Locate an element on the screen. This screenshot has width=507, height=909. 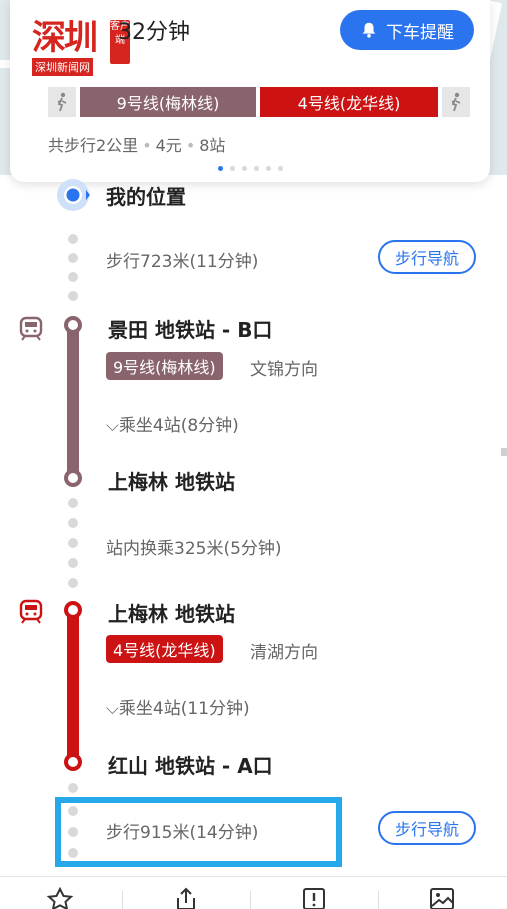
news-logo: 深圳 客户端 深圳新闻网 is located at coordinates (82, 47).